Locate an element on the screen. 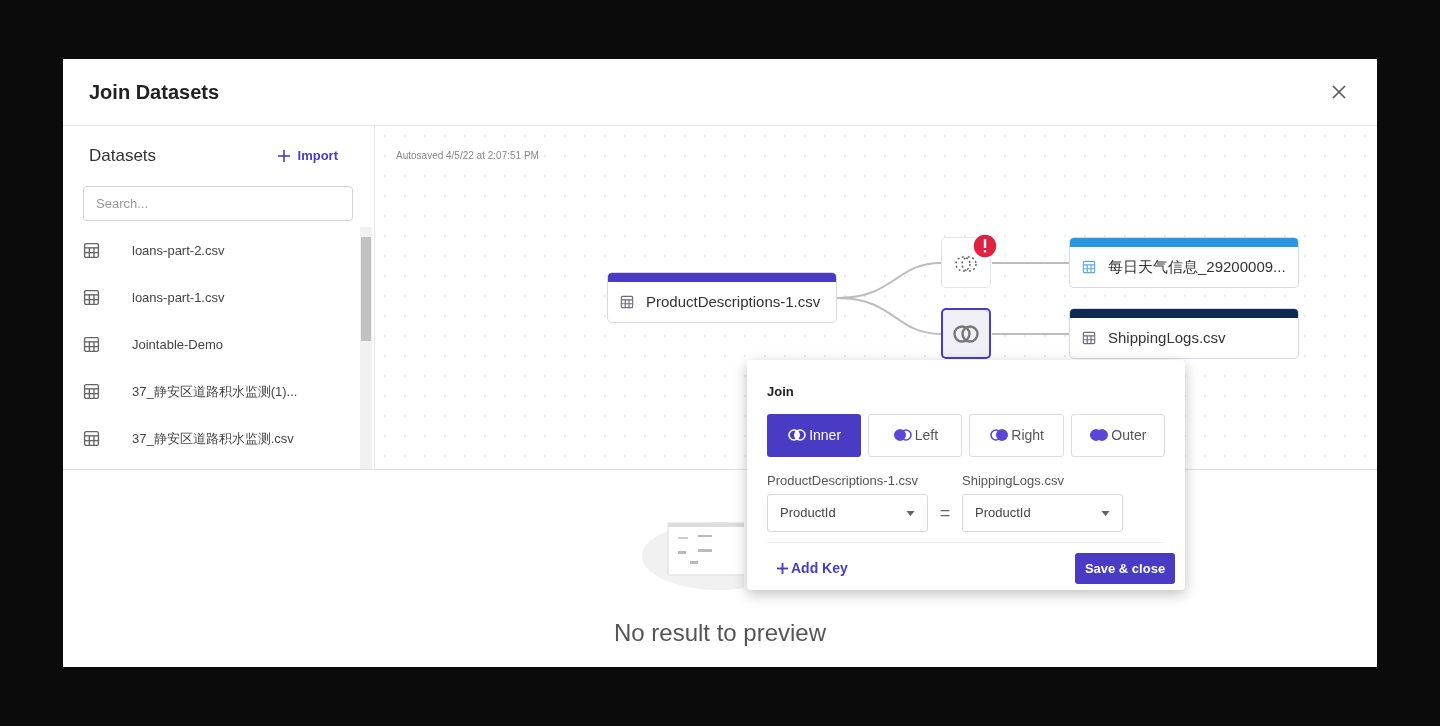  error-badge-icon is located at coordinates (985, 246).